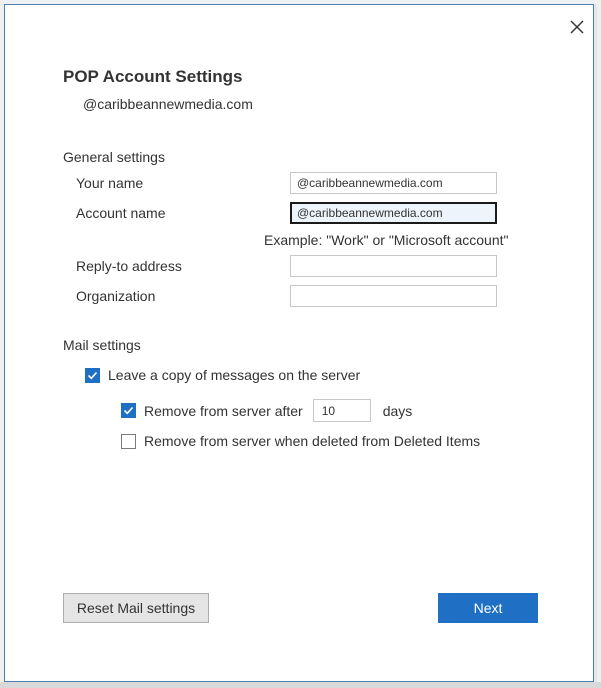 The height and width of the screenshot is (688, 601). I want to click on account-email: @caribbeannewmedia.com, so click(168, 104).